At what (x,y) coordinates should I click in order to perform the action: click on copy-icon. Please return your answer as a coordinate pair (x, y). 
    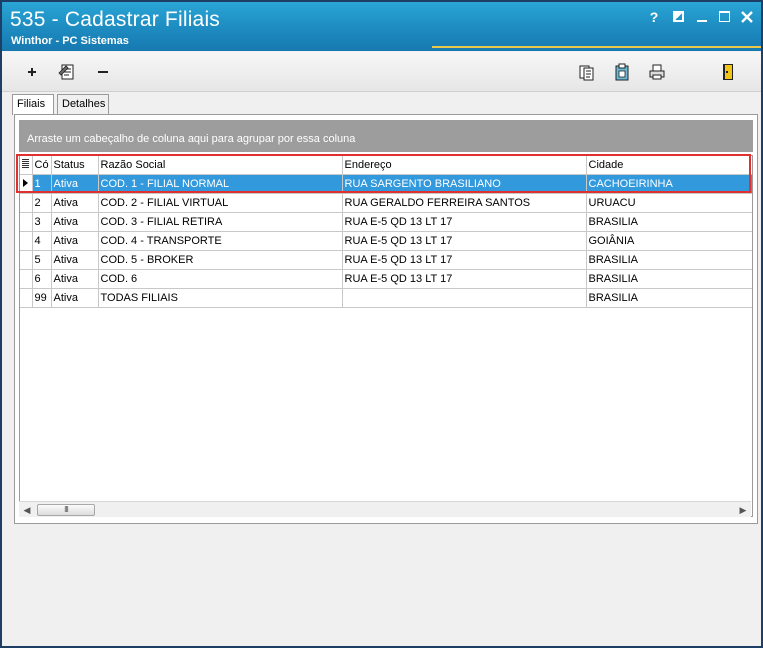
    Looking at the image, I should click on (586, 73).